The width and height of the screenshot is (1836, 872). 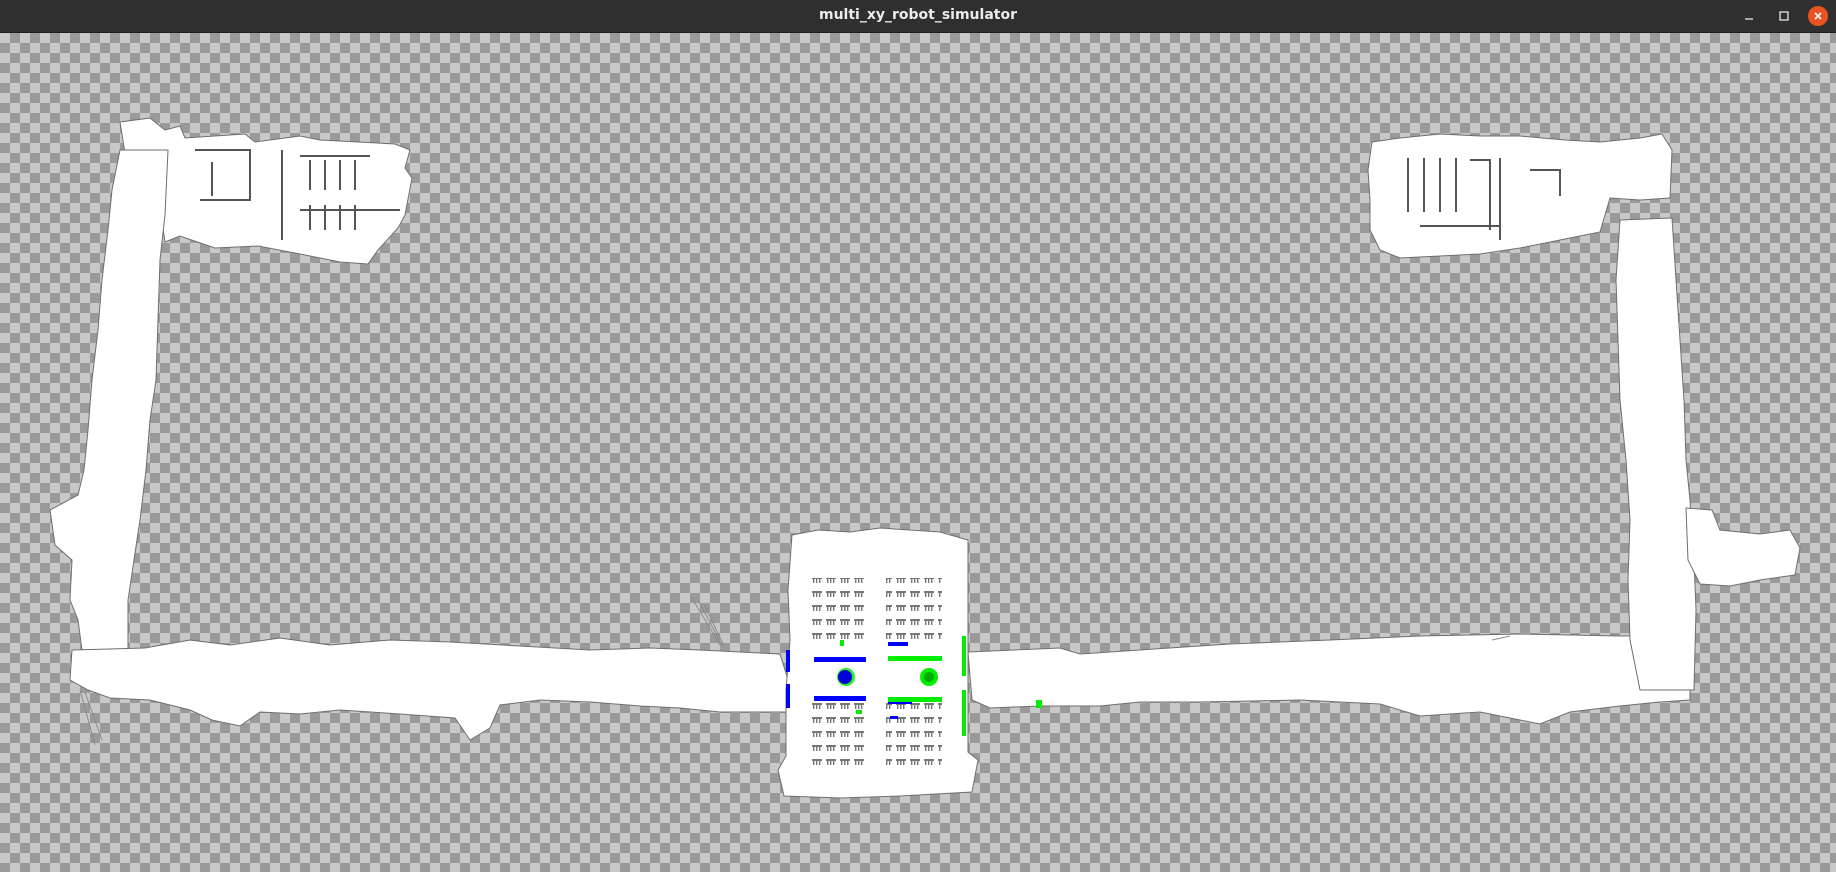 I want to click on minimize-icon, so click(x=1749, y=19).